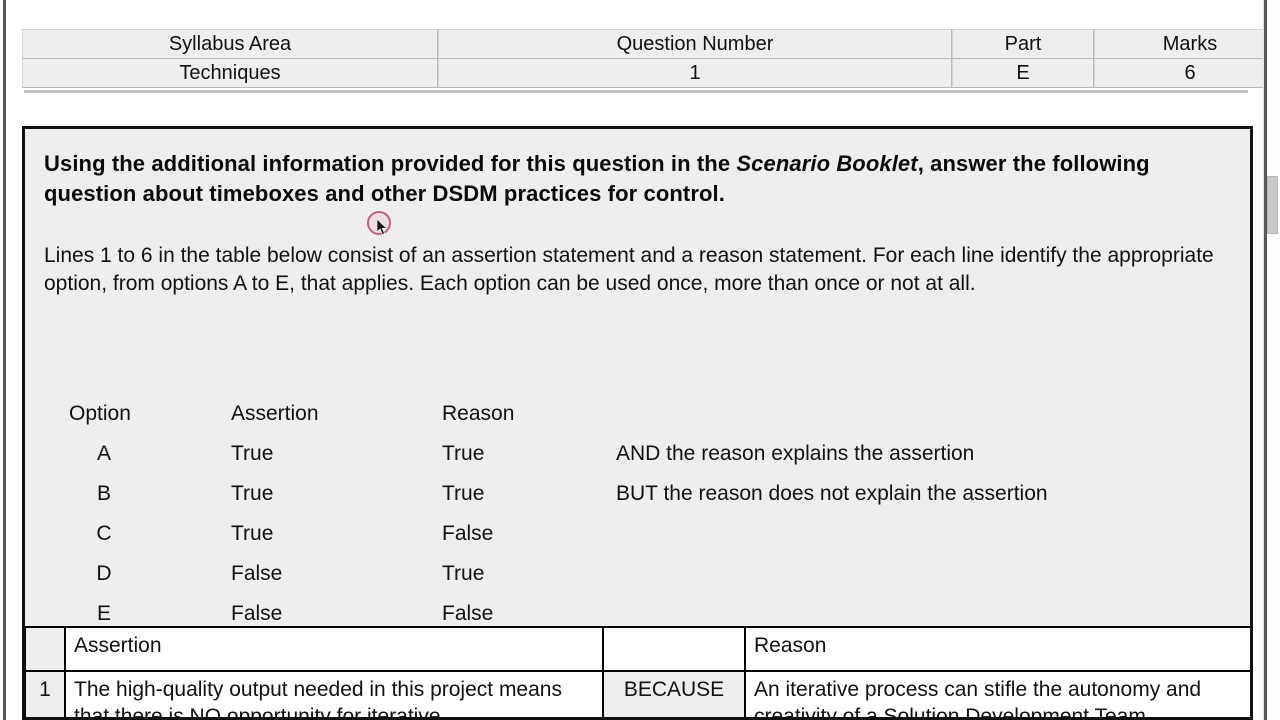 This screenshot has width=1280, height=720. What do you see at coordinates (463, 453) in the screenshot?
I see `option-key-reason-a: True` at bounding box center [463, 453].